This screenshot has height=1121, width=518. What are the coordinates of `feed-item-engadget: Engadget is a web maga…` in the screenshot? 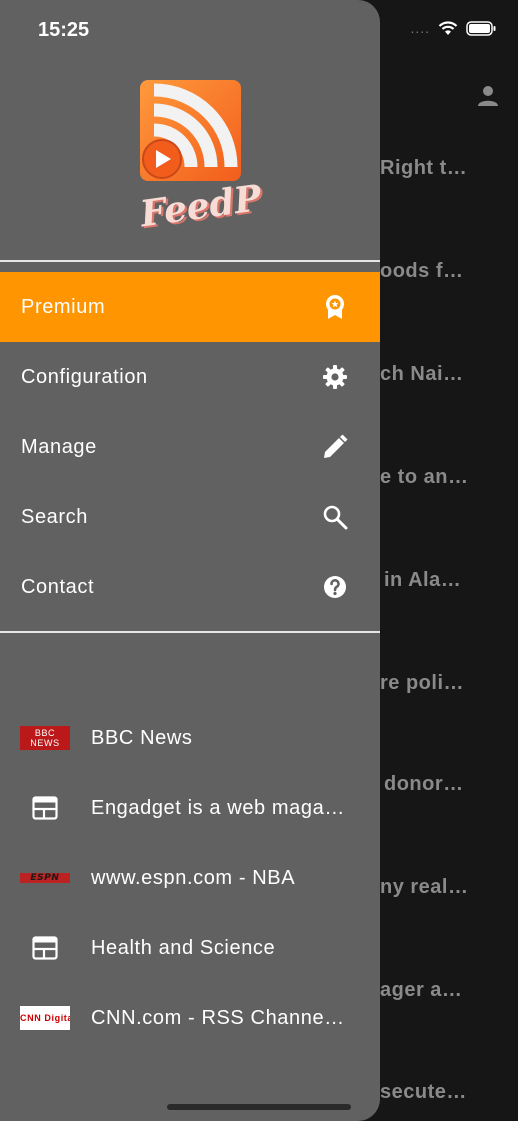 It's located at (190, 808).